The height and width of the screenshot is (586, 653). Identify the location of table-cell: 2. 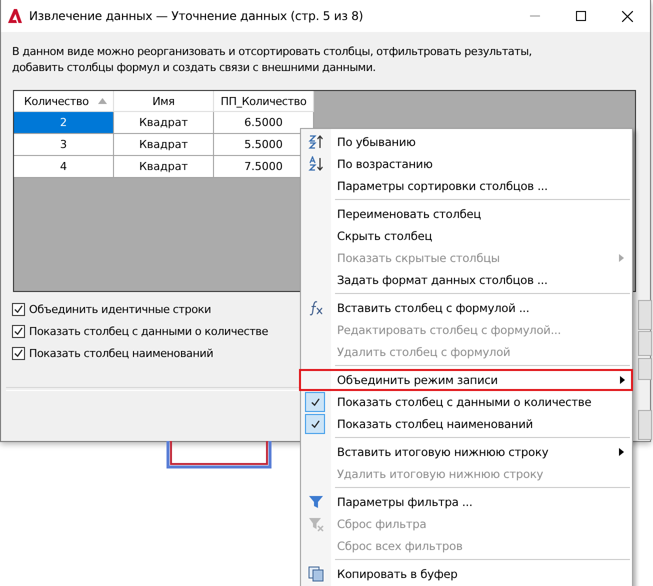
(64, 123).